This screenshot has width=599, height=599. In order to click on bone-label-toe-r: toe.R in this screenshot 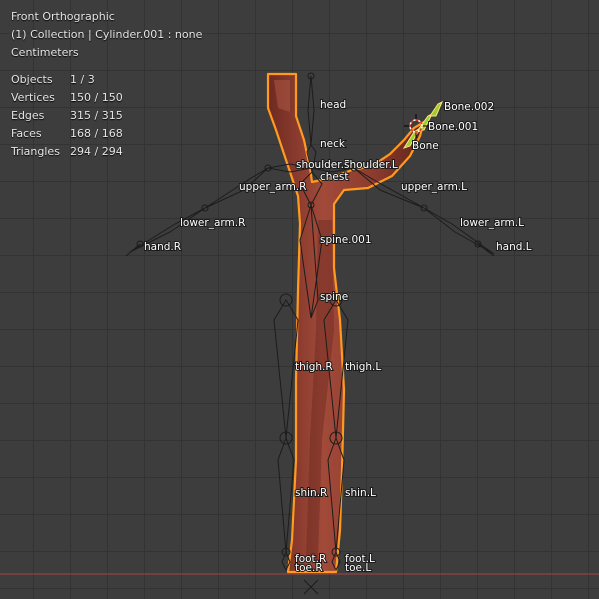, I will do `click(309, 568)`.